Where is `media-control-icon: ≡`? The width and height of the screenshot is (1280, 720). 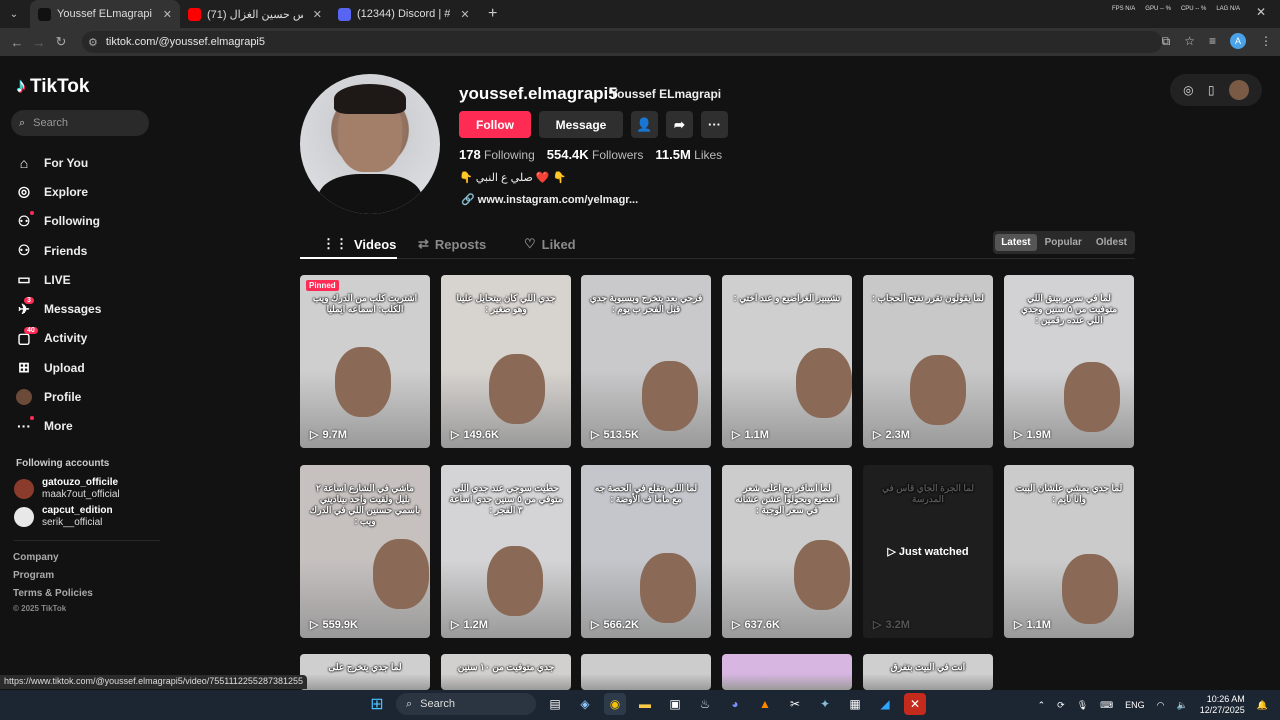 media-control-icon: ≡ is located at coordinates (1212, 41).